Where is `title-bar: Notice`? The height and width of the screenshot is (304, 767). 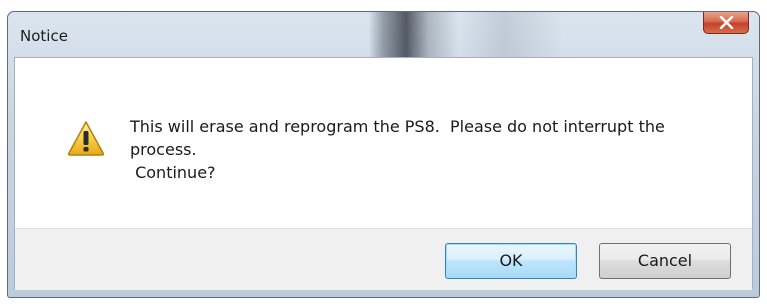
title-bar: Notice is located at coordinates (383, 35).